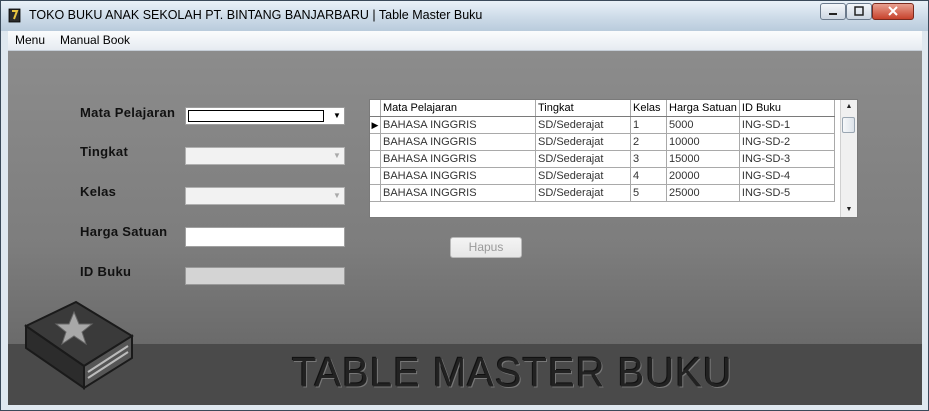 This screenshot has height=411, width=929. What do you see at coordinates (787, 193) in the screenshot?
I see `table-cell: ING-SD-5` at bounding box center [787, 193].